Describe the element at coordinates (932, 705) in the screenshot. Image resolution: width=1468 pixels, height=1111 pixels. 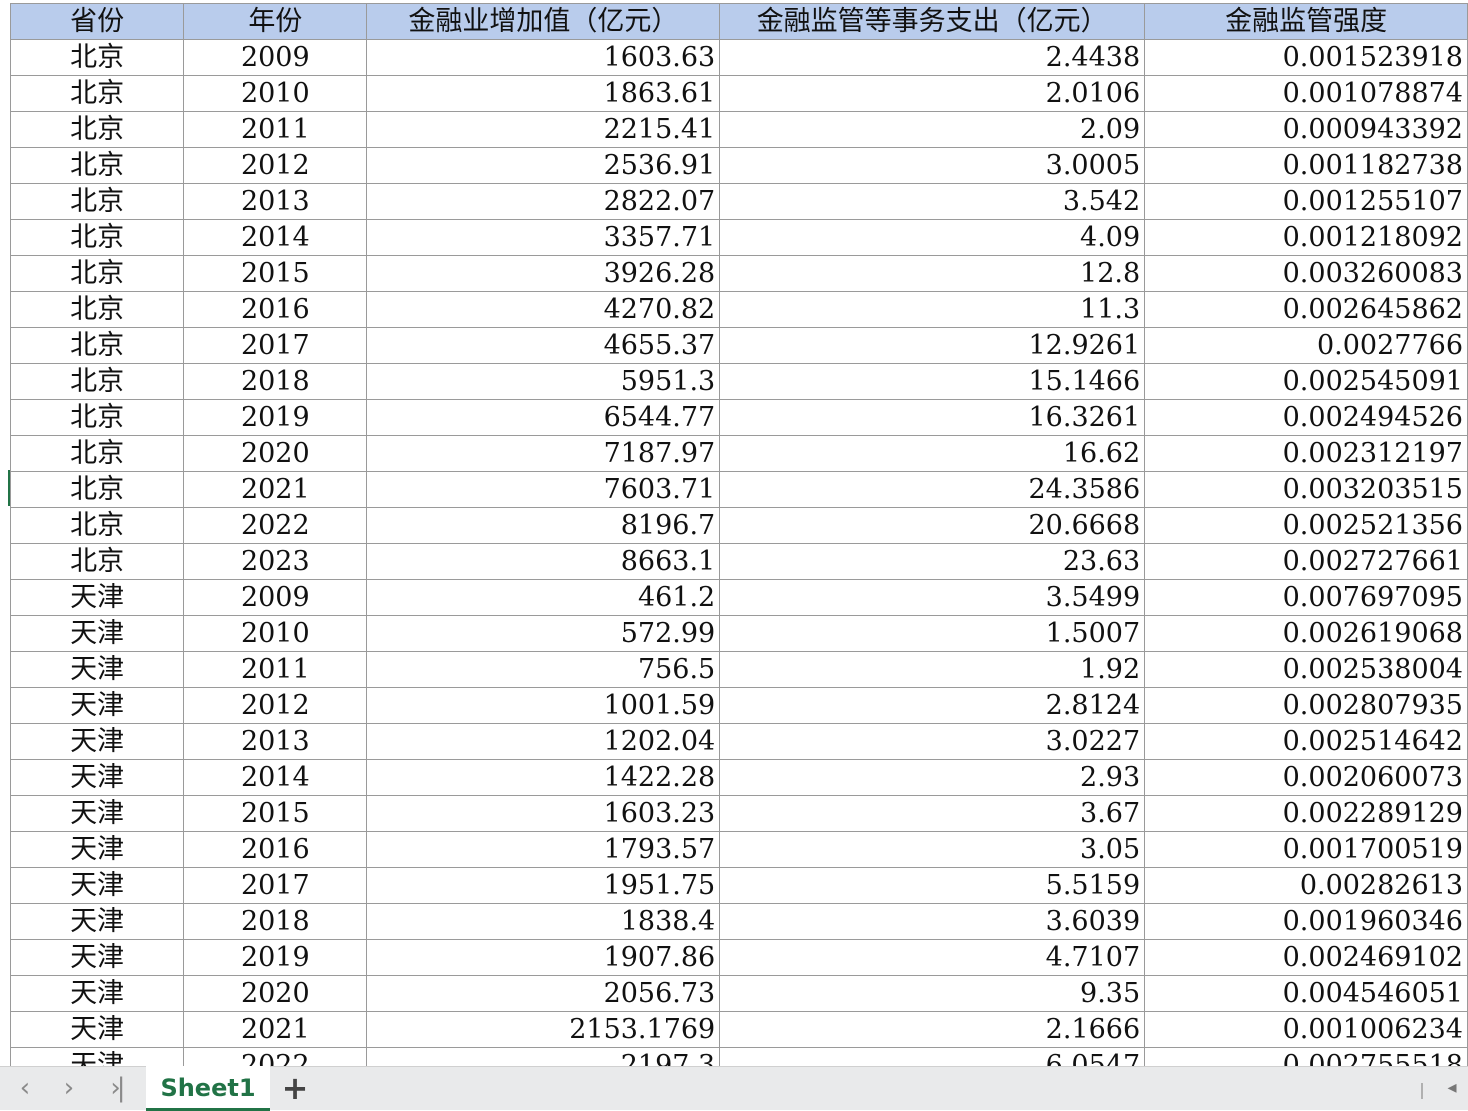
I see `cell-regulatory-expenditure: 2.8124` at that location.